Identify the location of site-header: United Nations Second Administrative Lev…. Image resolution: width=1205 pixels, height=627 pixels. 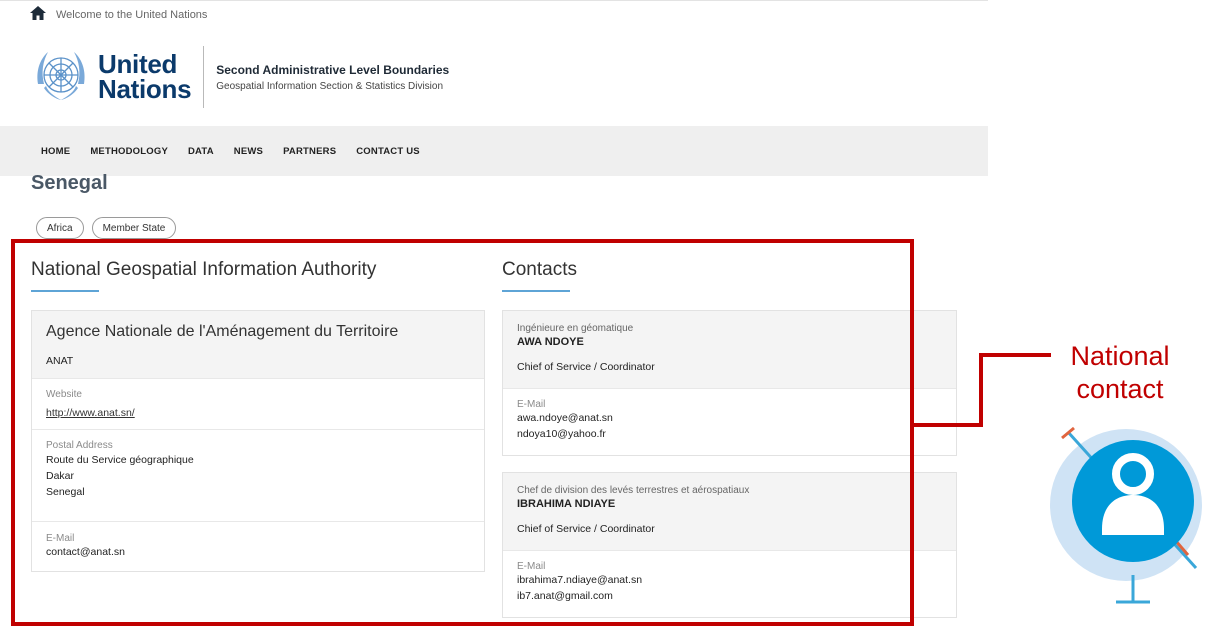
(239, 77).